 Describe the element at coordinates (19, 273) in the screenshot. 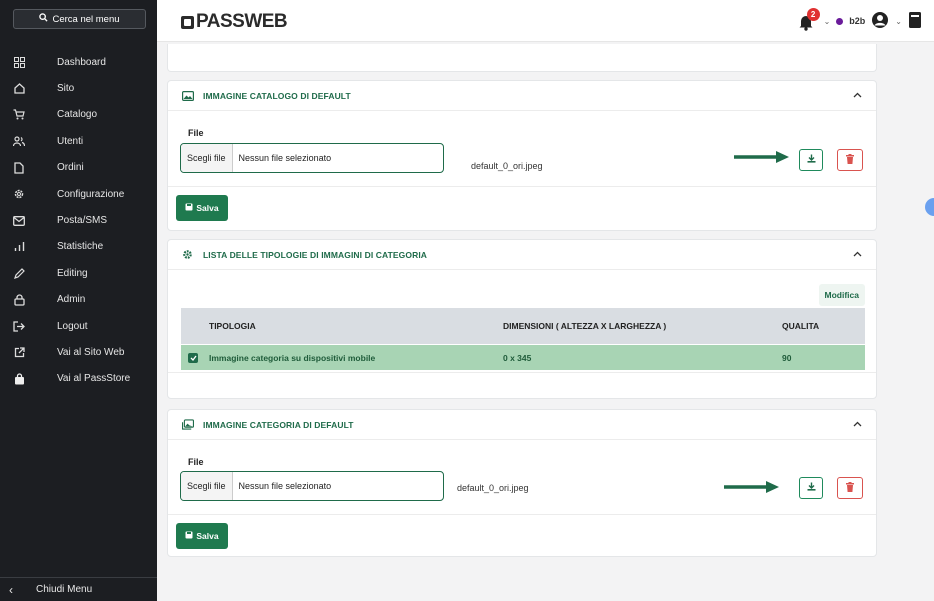

I see `pencil-icon` at that location.